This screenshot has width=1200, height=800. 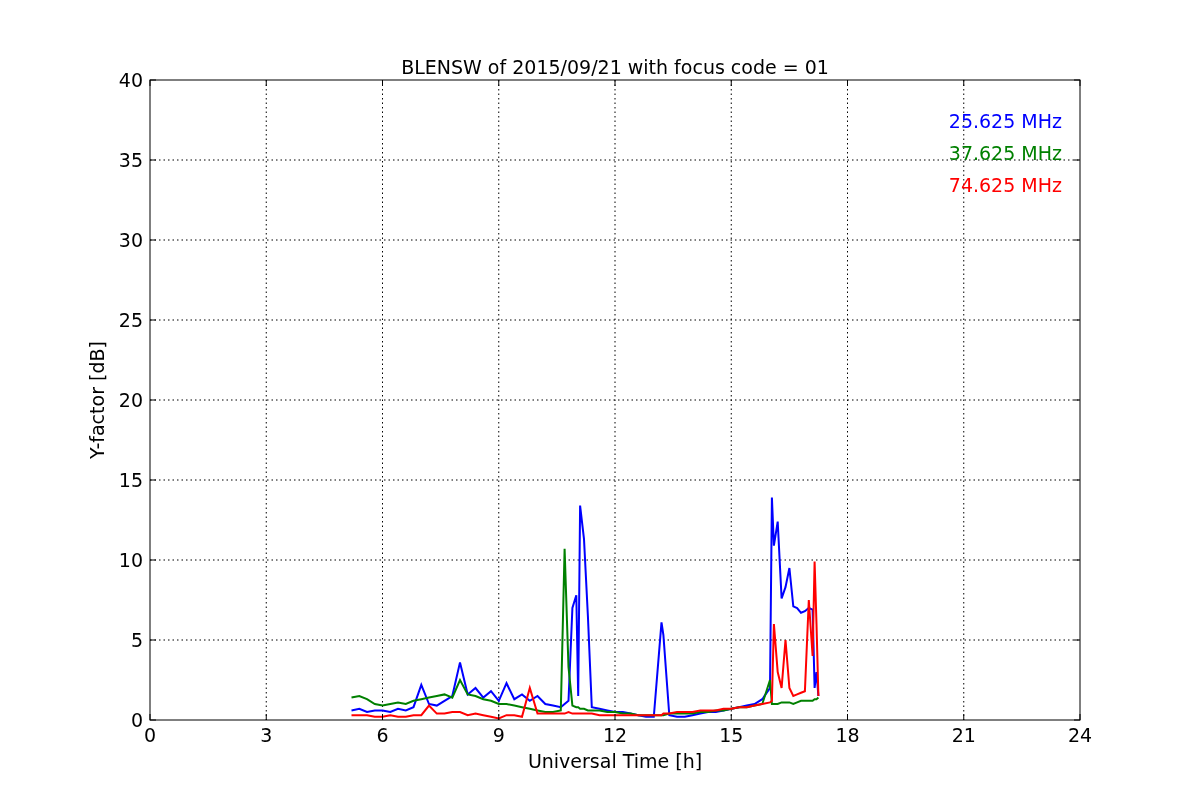 I want to click on x-tick-label: 6, so click(x=382, y=735).